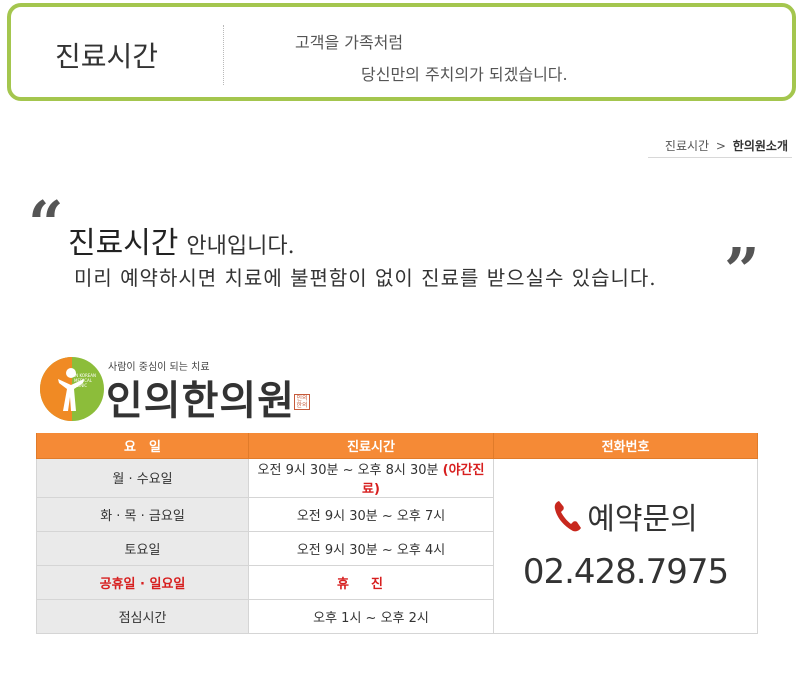 The image size is (800, 700). I want to click on intro-rest: 안내입니다., so click(240, 246).